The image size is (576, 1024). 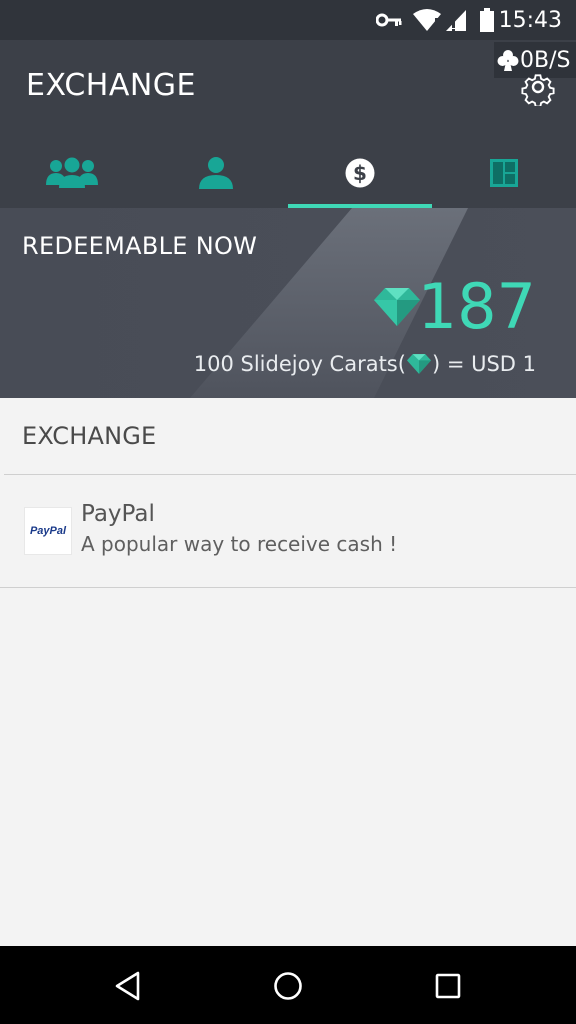 I want to click on recents-button, so click(x=448, y=986).